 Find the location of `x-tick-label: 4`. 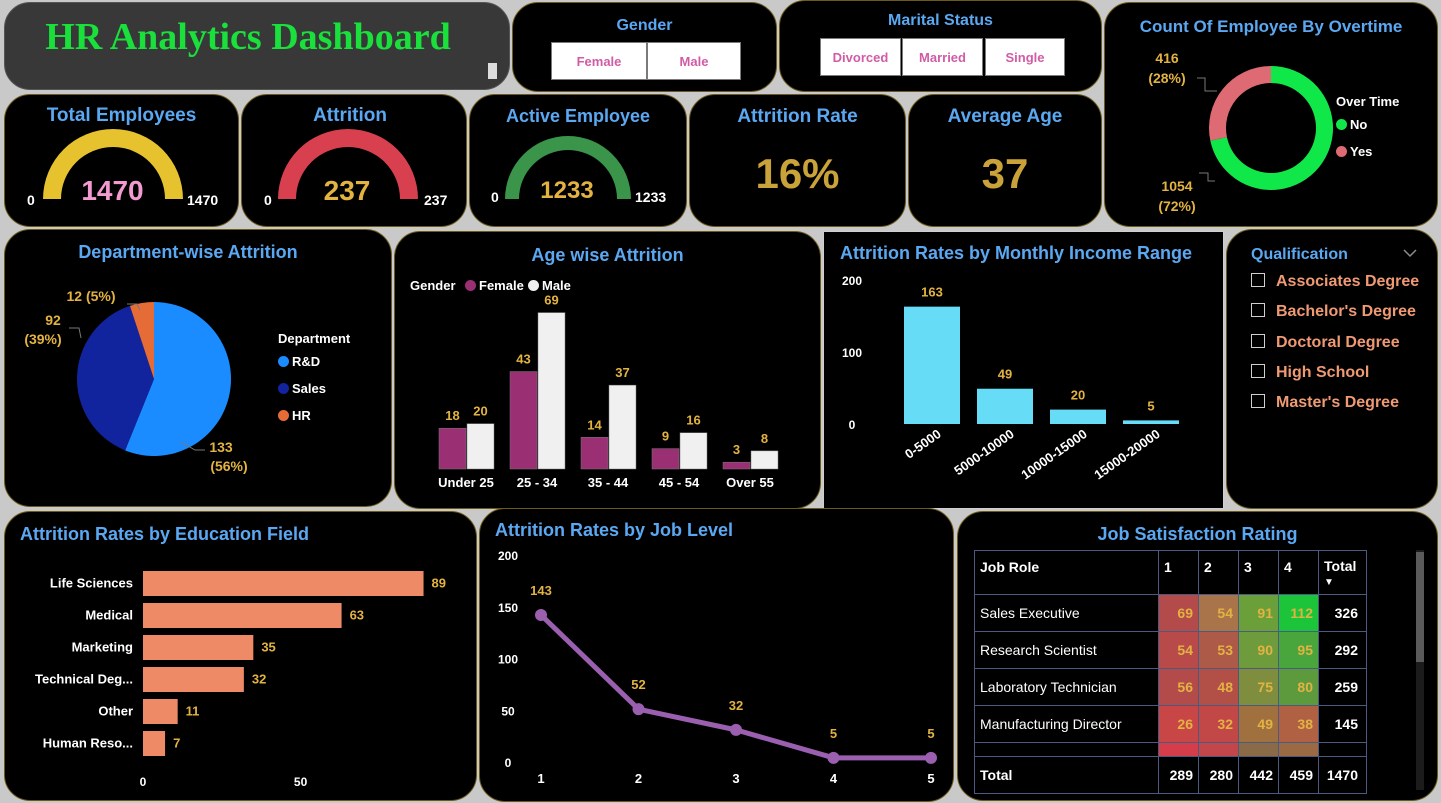

x-tick-label: 4 is located at coordinates (834, 778).